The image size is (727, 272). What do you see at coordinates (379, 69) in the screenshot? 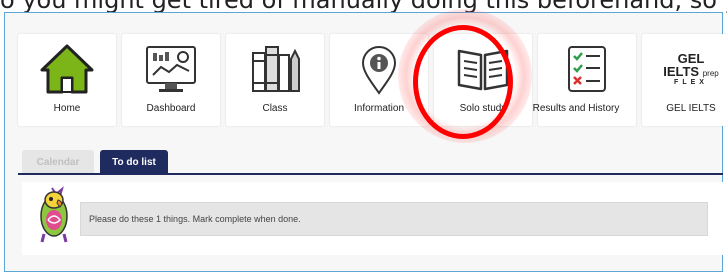
I see `info-pin-icon` at bounding box center [379, 69].